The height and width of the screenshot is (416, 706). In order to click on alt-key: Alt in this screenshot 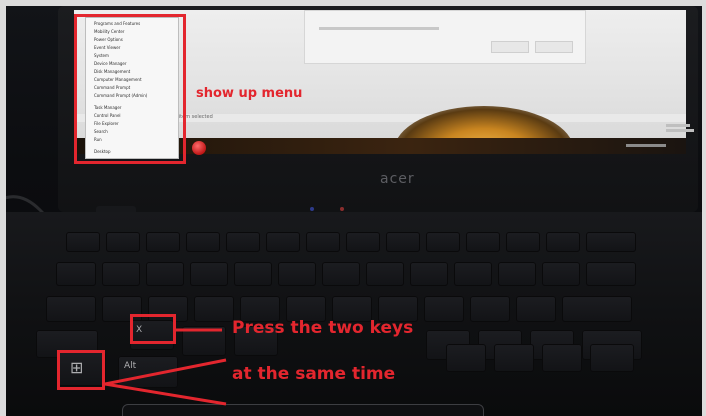, I will do `click(148, 372)`.